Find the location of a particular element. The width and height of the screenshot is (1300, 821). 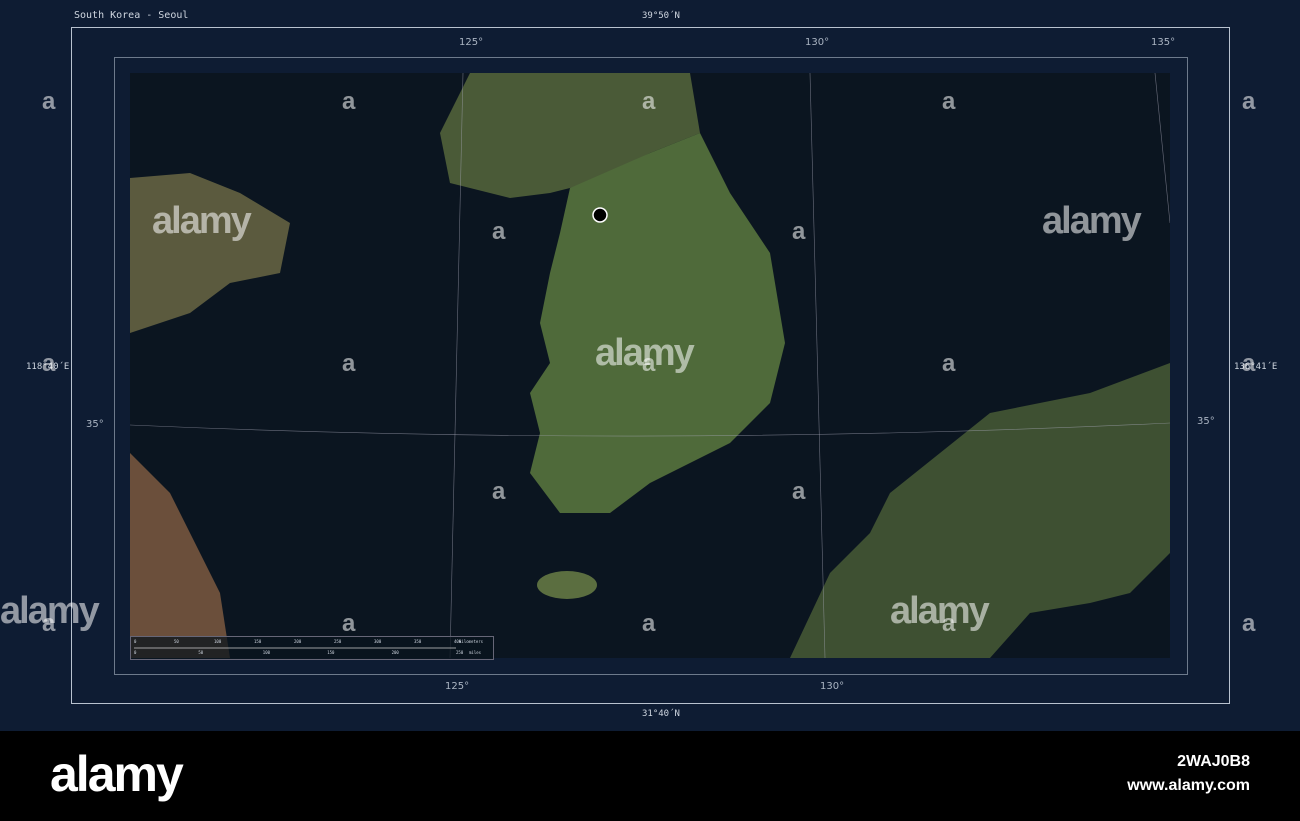

mile-tick-label: 200 is located at coordinates (395, 652).